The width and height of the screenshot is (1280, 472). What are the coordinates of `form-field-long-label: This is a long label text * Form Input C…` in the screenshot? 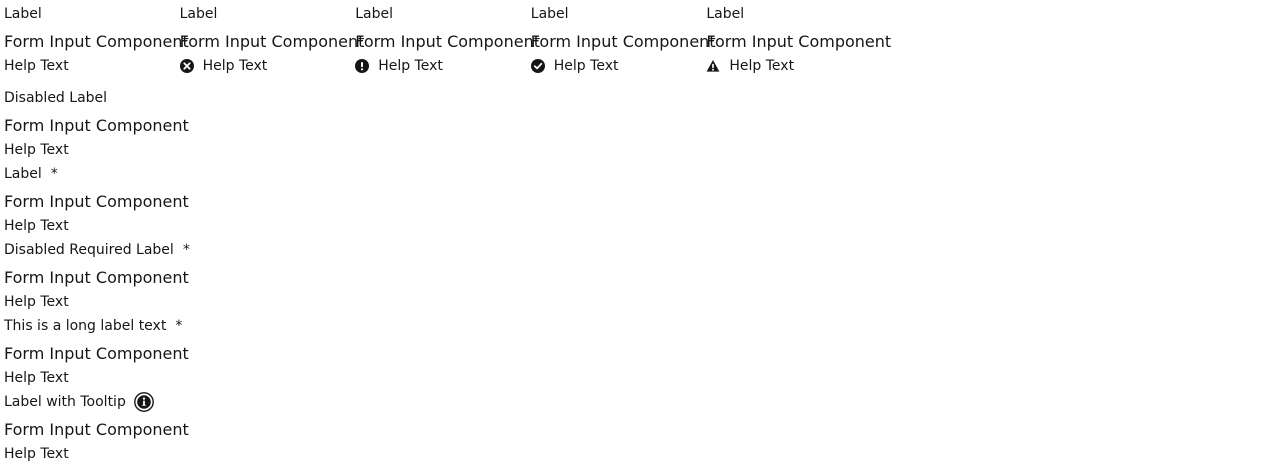 It's located at (96, 350).